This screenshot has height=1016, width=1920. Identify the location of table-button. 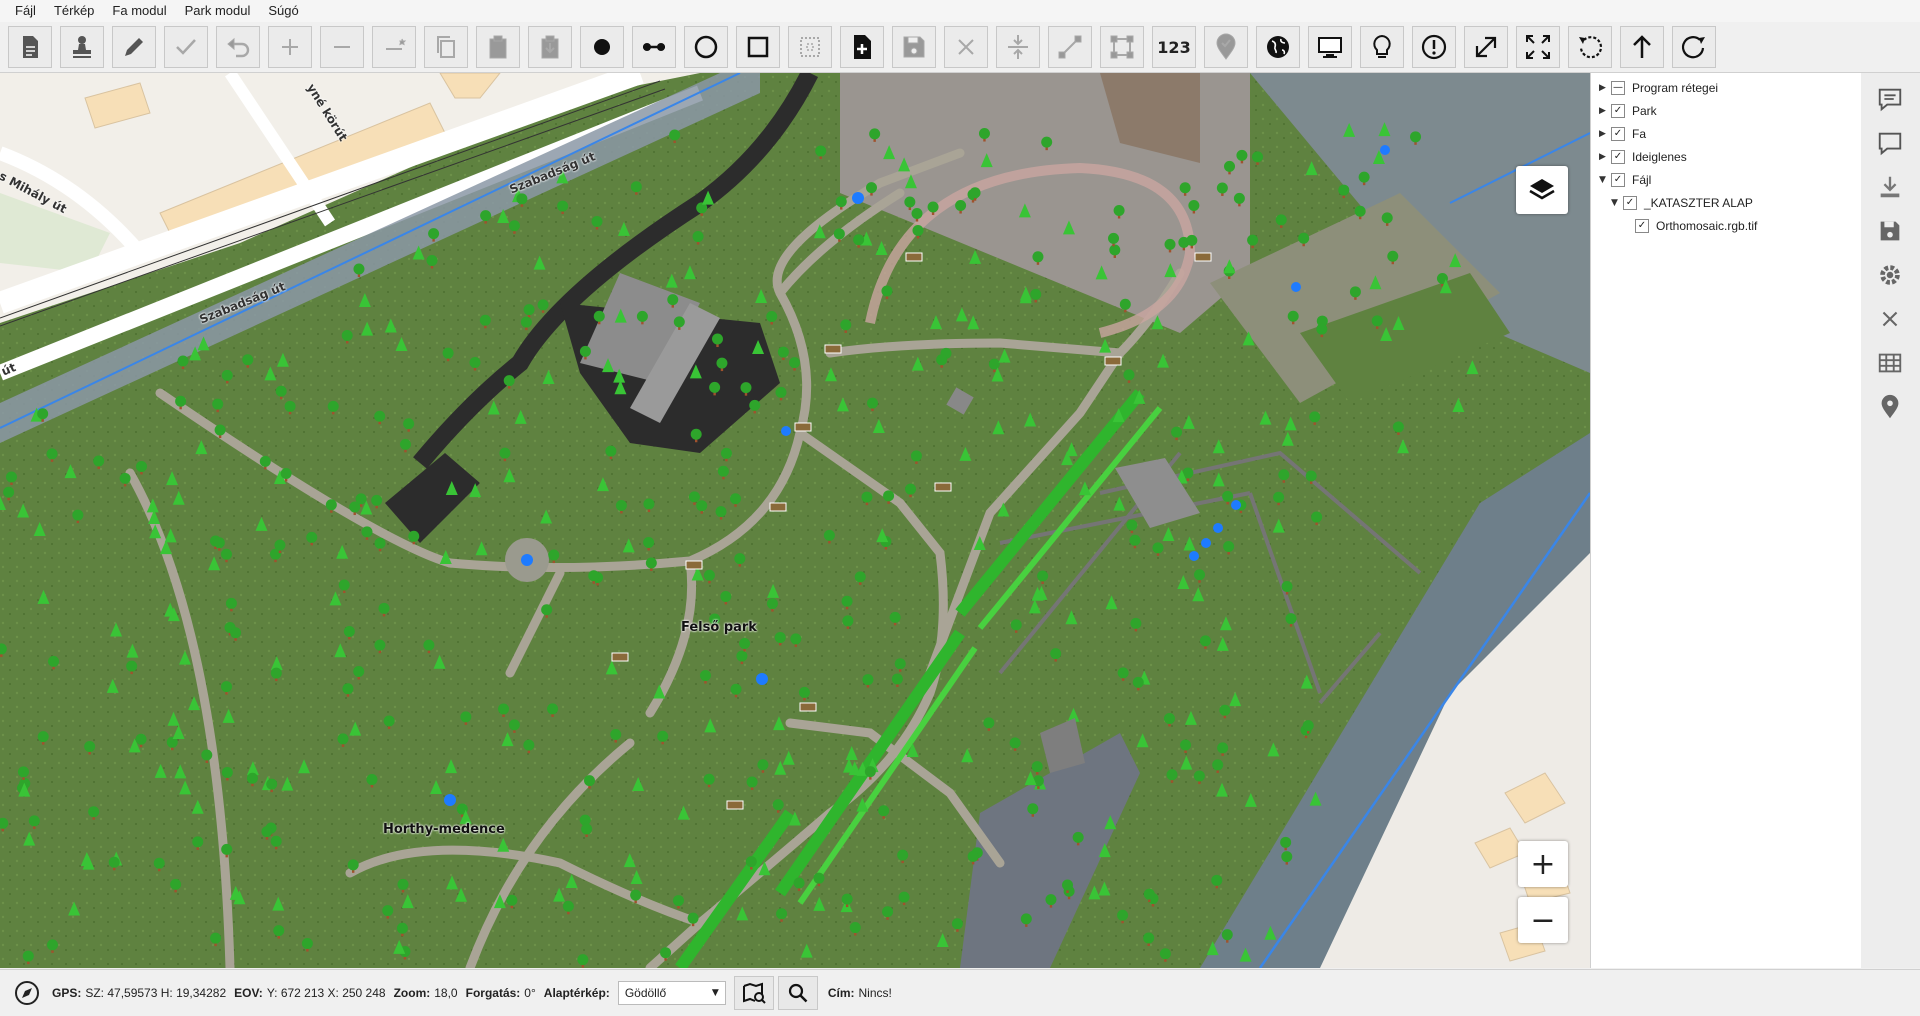
(1890, 363).